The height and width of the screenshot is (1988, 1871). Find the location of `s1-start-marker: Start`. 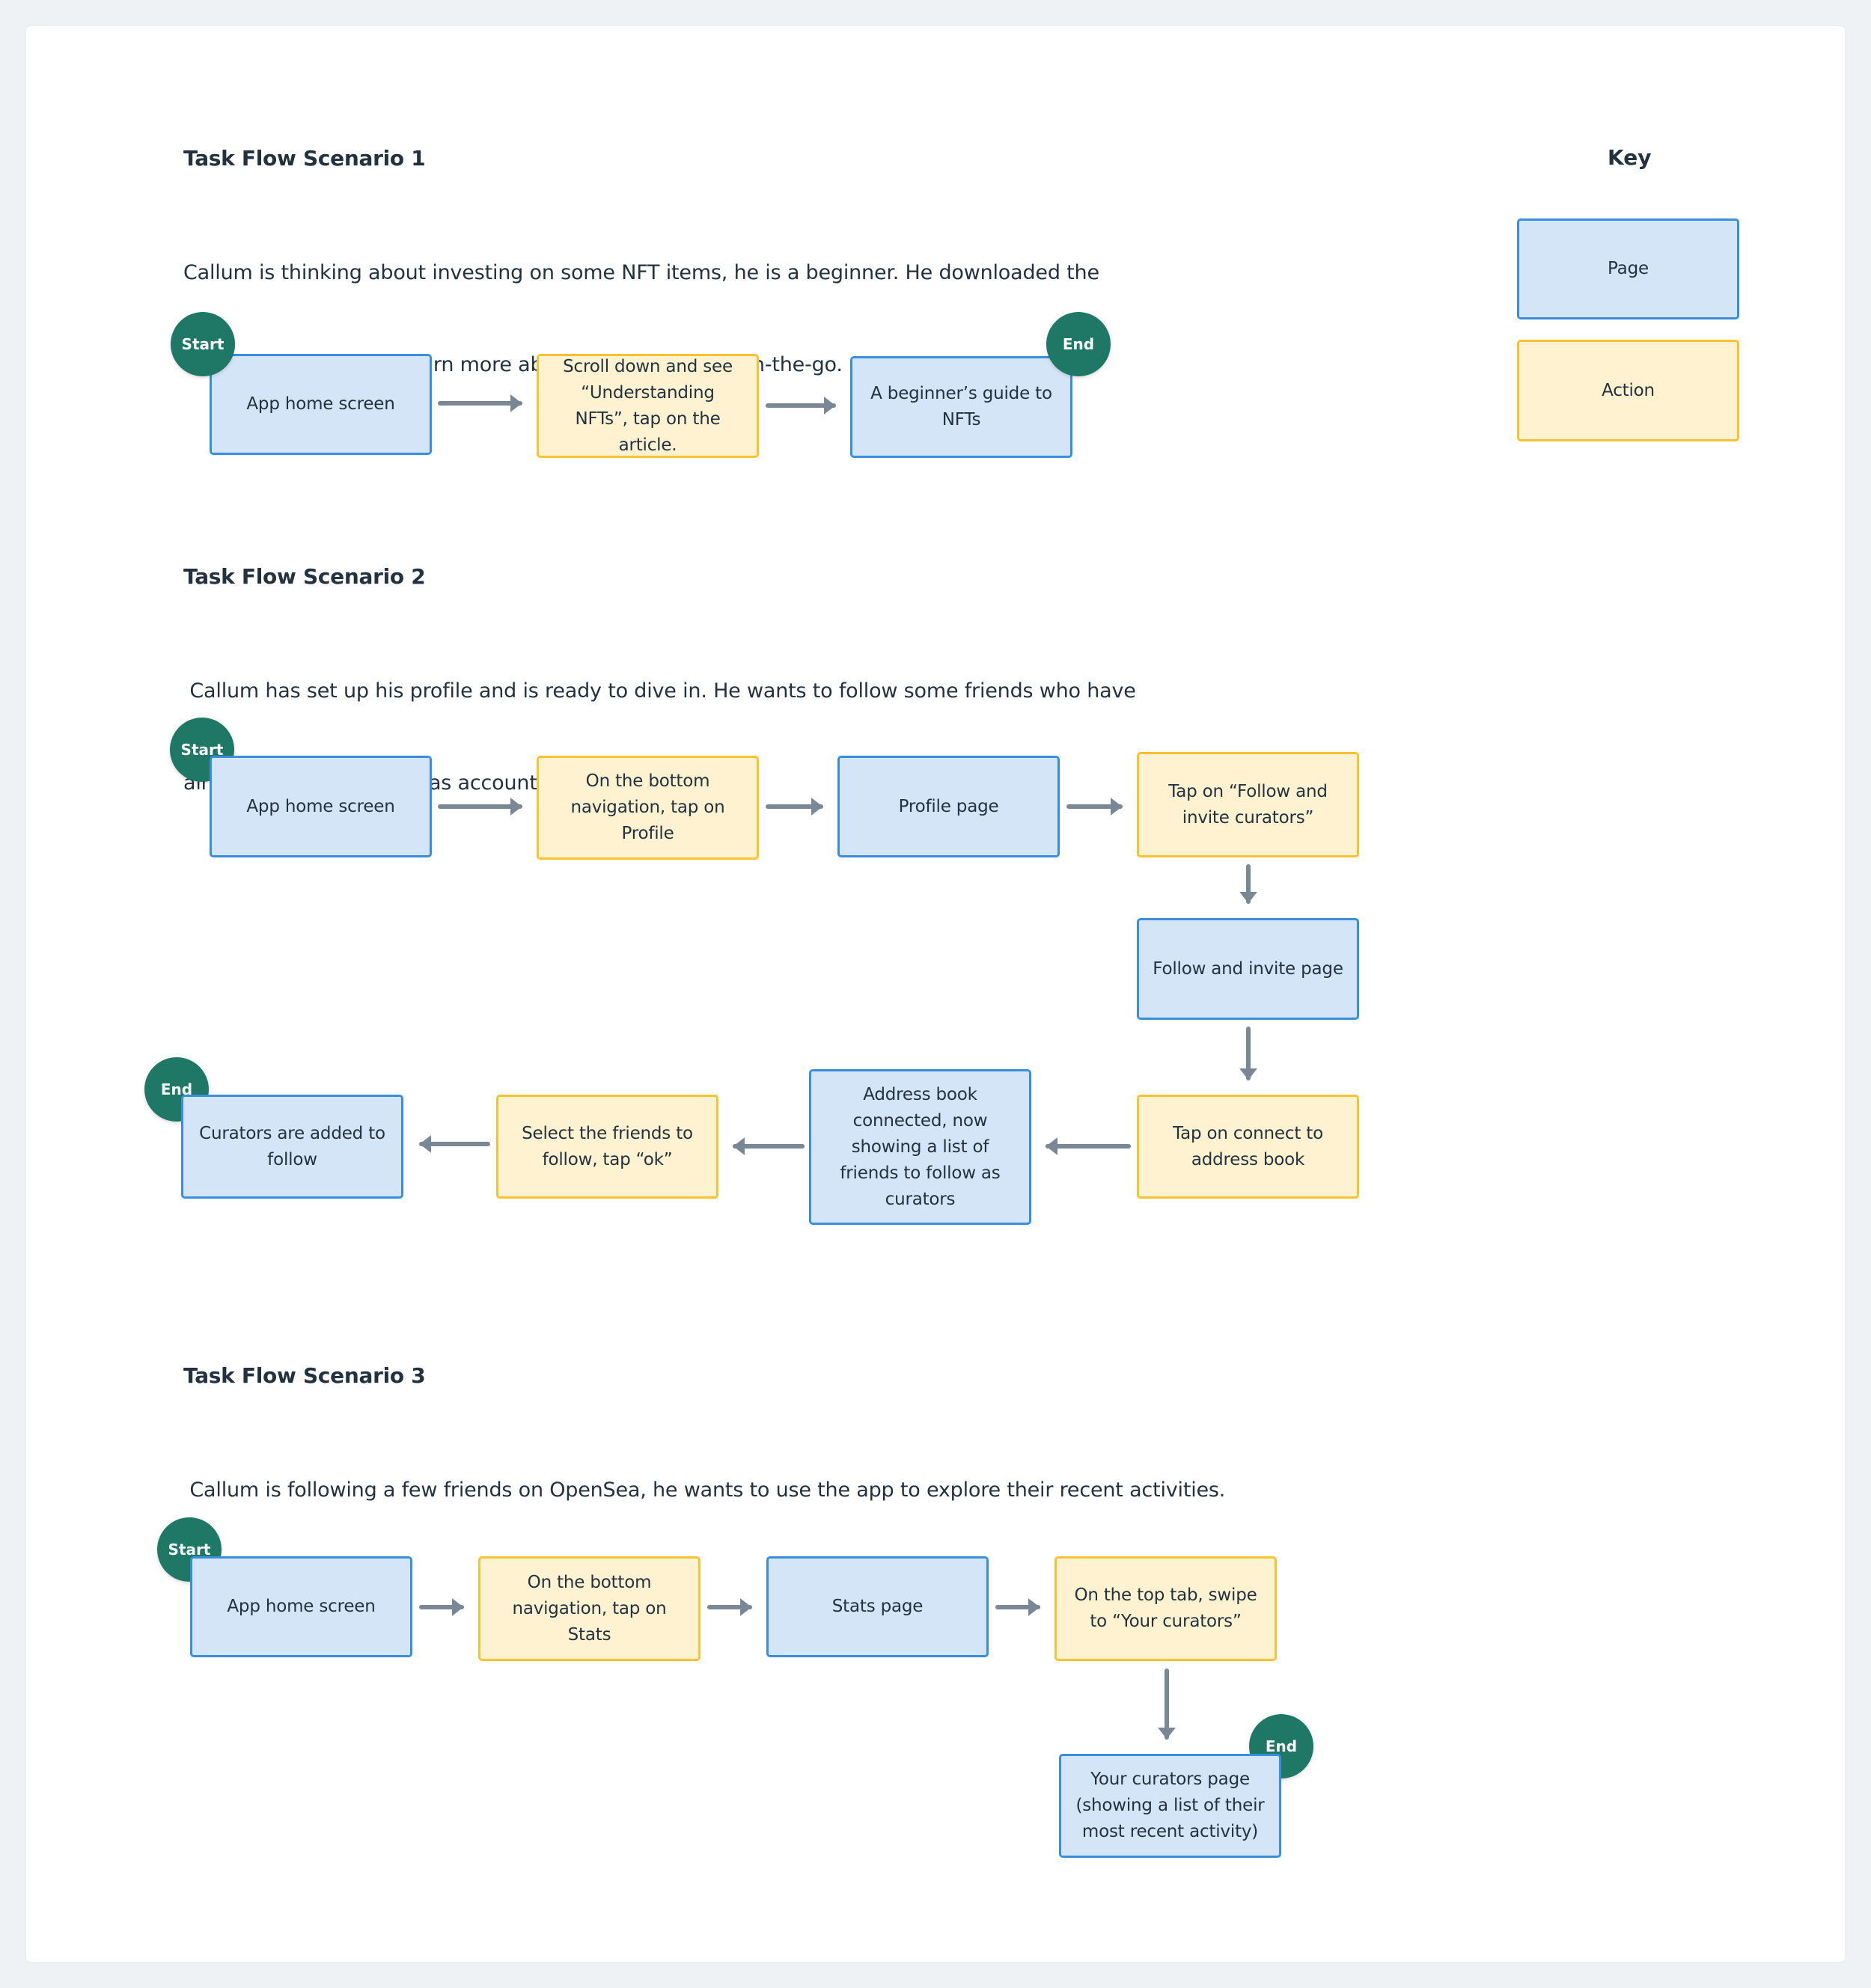

s1-start-marker: Start is located at coordinates (203, 344).